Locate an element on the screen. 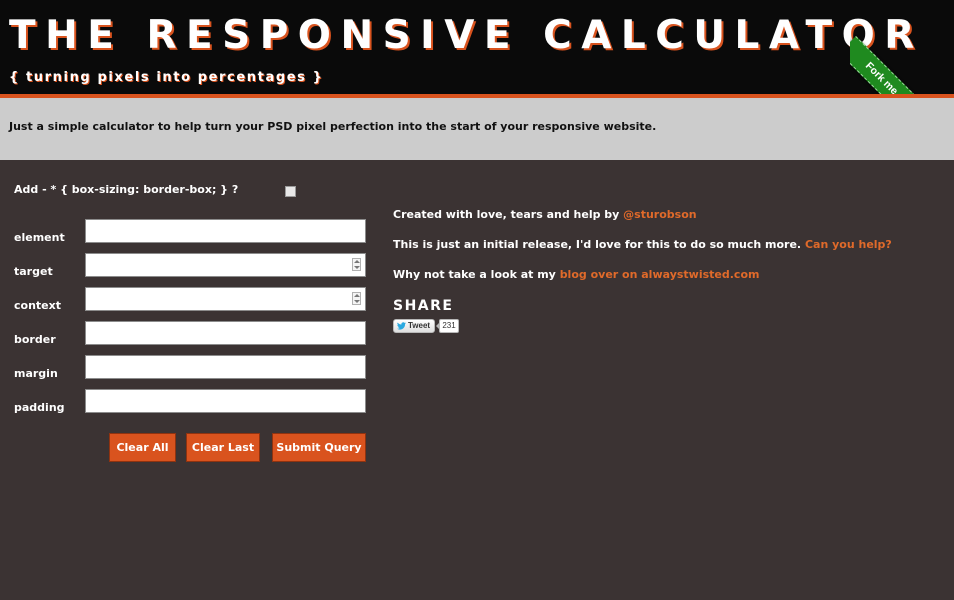 The height and width of the screenshot is (600, 954). tweet-label: Tweet is located at coordinates (419, 325).